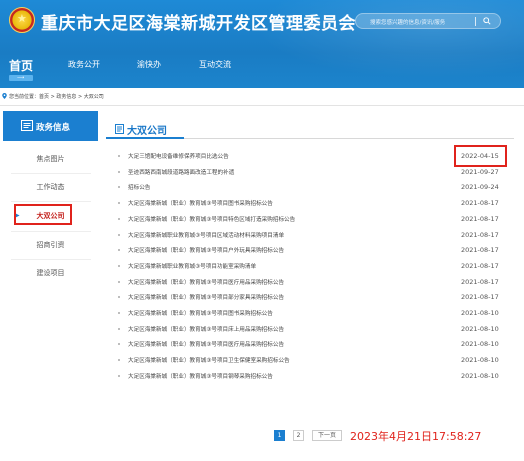 This screenshot has width=524, height=461. Describe the element at coordinates (53, 128) in the screenshot. I see `sidebar-heading-label: 政务信息` at that location.